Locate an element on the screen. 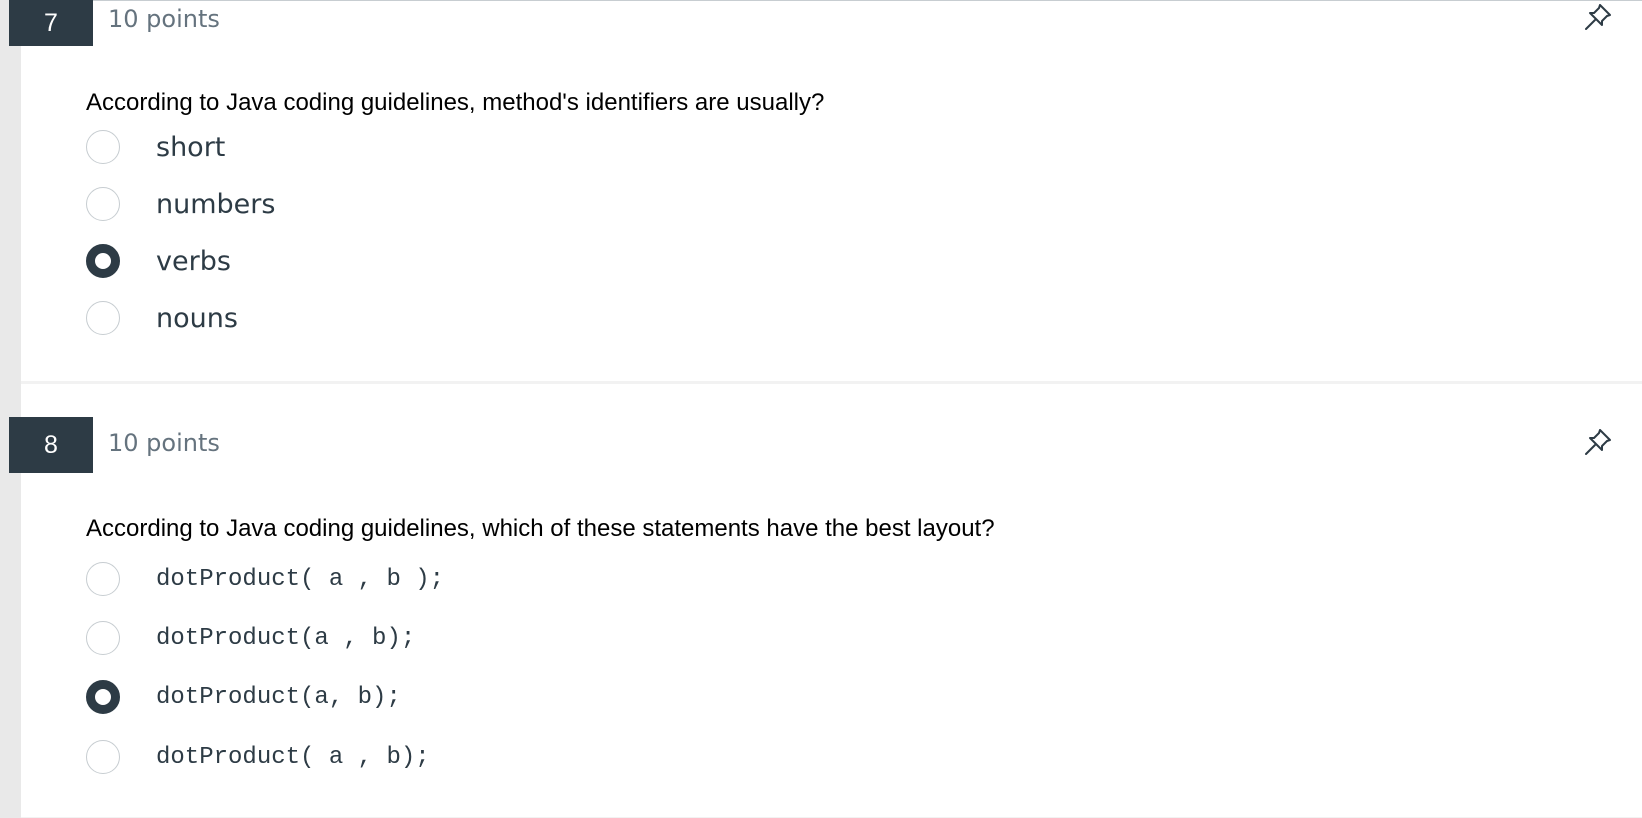 The image size is (1642, 818). answer-option: dotProduct( a , b ); is located at coordinates (265, 579).